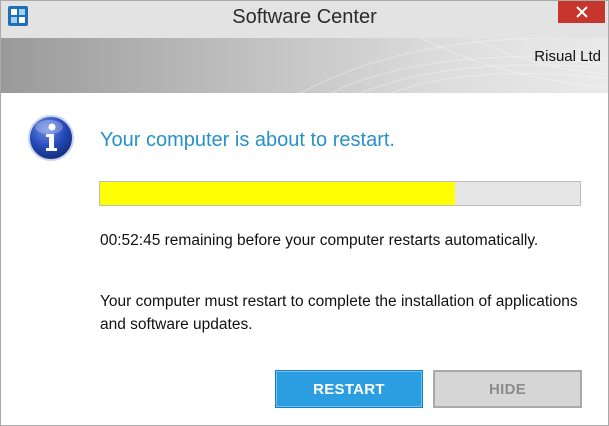 Image resolution: width=609 pixels, height=426 pixels. Describe the element at coordinates (304, 17) in the screenshot. I see `window-title: Software Center` at that location.